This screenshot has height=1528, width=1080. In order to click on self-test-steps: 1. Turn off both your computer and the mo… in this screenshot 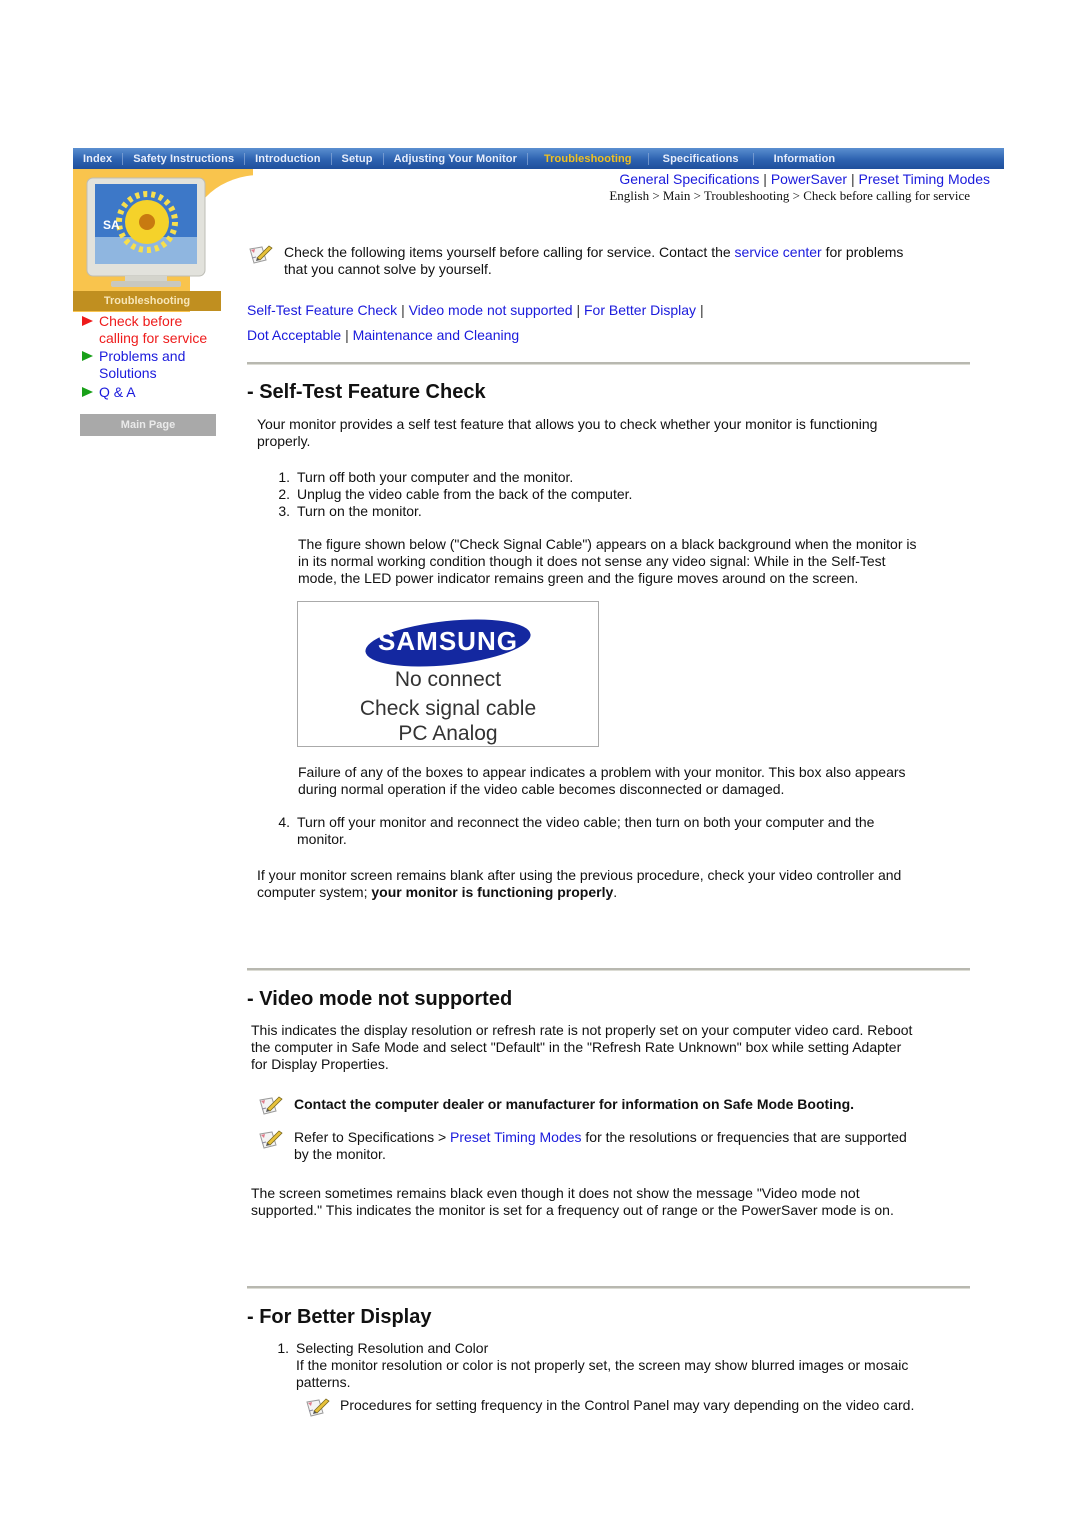, I will do `click(450, 494)`.